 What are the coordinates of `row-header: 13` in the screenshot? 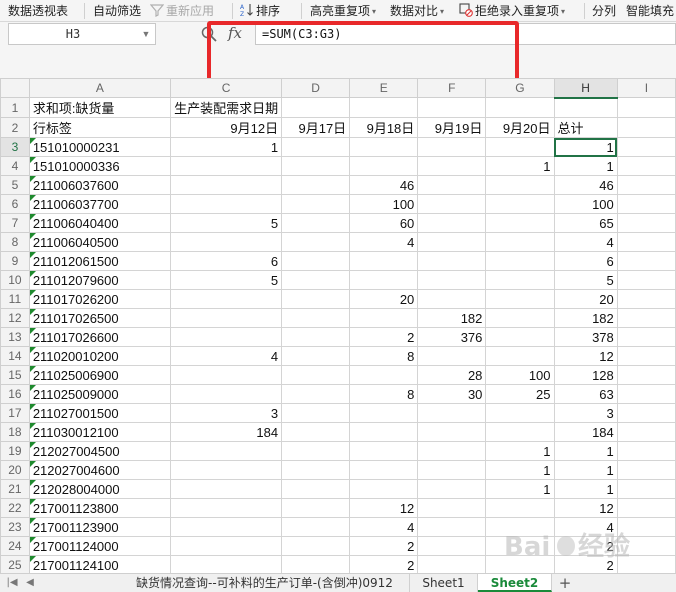 It's located at (15, 337).